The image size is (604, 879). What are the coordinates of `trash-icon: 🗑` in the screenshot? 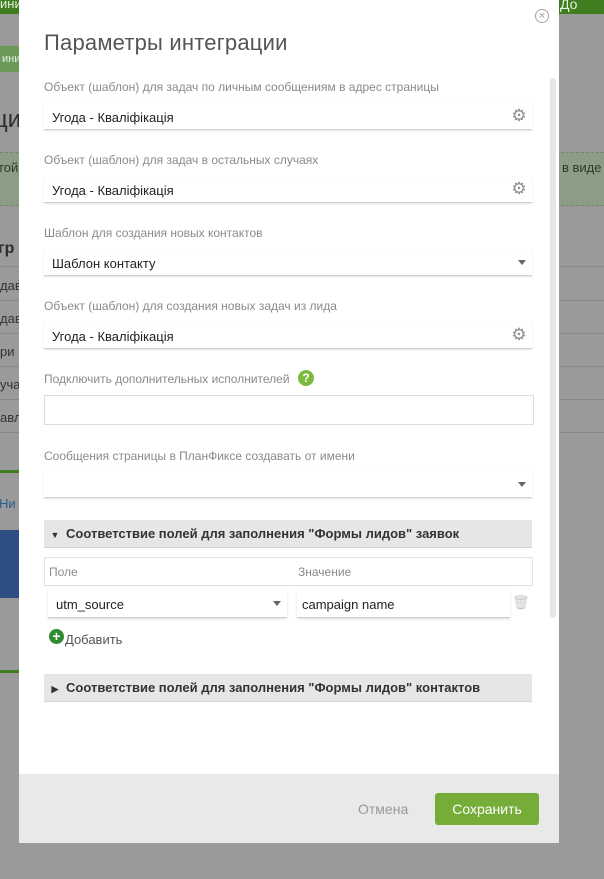 It's located at (521, 602).